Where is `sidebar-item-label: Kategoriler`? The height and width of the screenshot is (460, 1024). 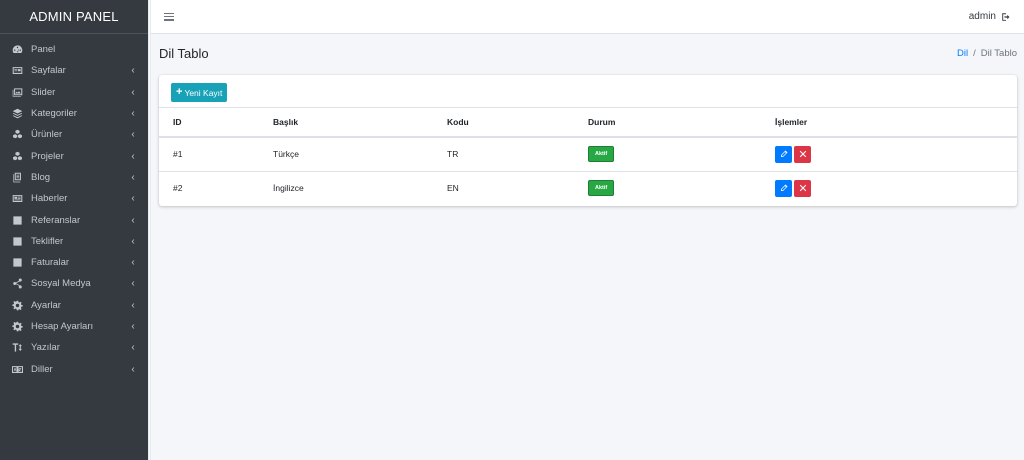
sidebar-item-label: Kategoriler is located at coordinates (54, 114).